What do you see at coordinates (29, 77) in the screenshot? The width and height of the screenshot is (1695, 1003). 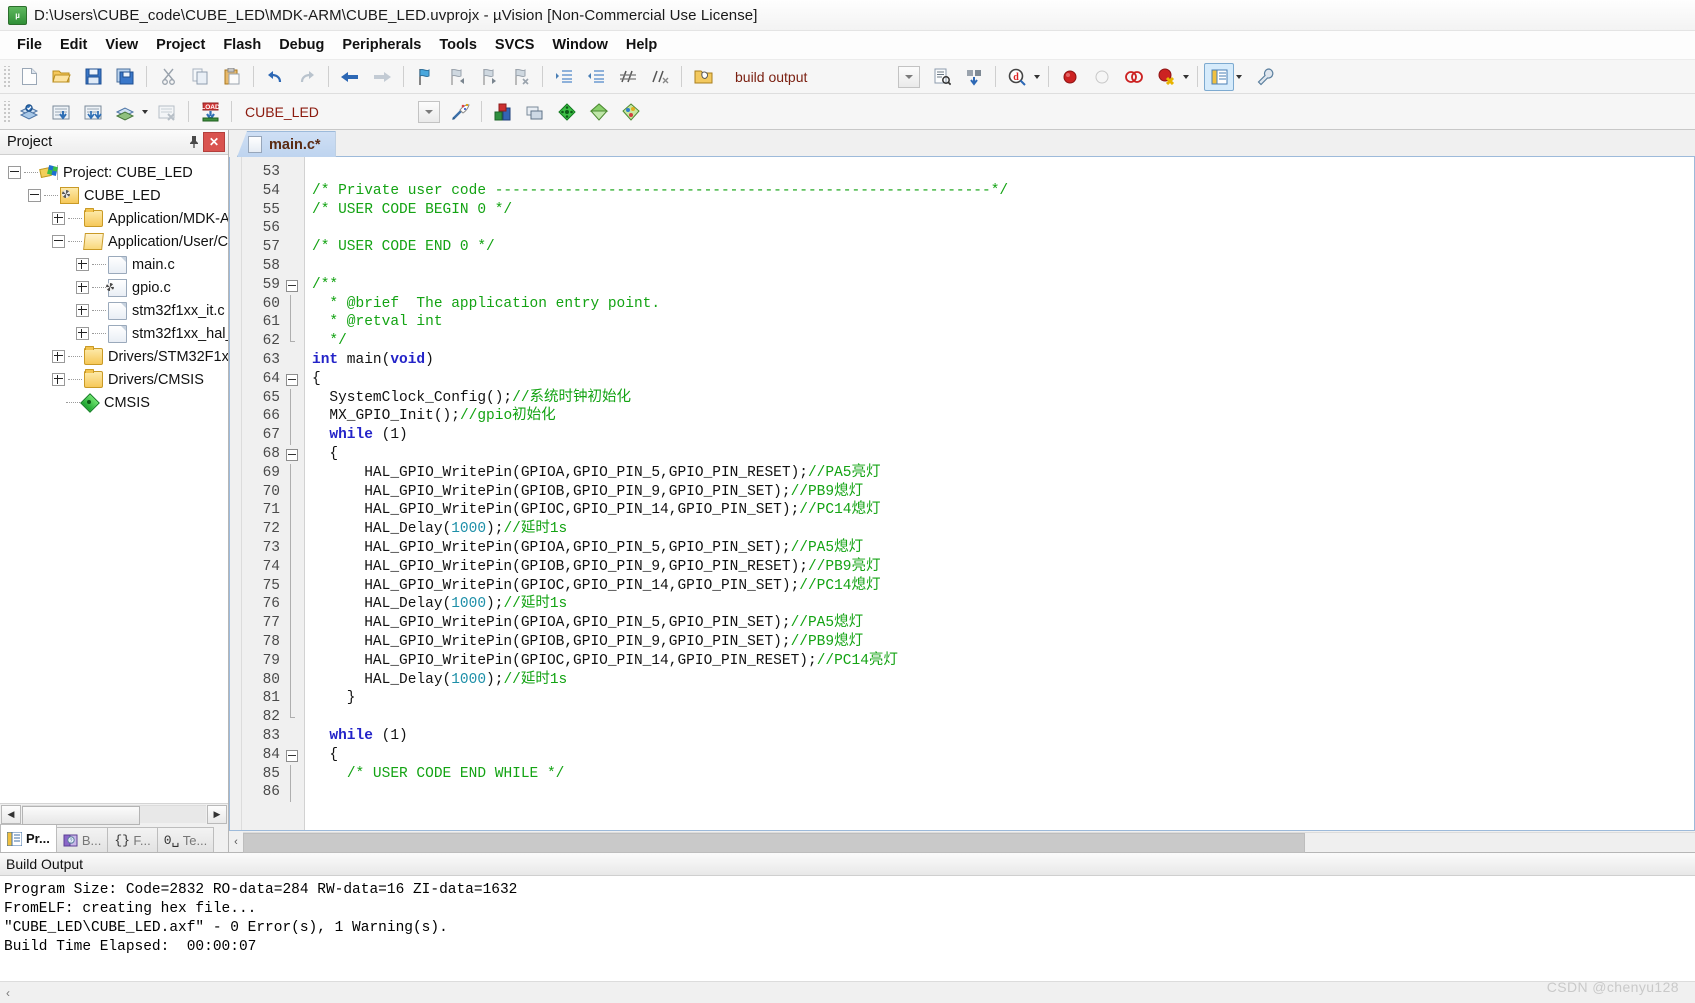 I see `new-file-icon` at bounding box center [29, 77].